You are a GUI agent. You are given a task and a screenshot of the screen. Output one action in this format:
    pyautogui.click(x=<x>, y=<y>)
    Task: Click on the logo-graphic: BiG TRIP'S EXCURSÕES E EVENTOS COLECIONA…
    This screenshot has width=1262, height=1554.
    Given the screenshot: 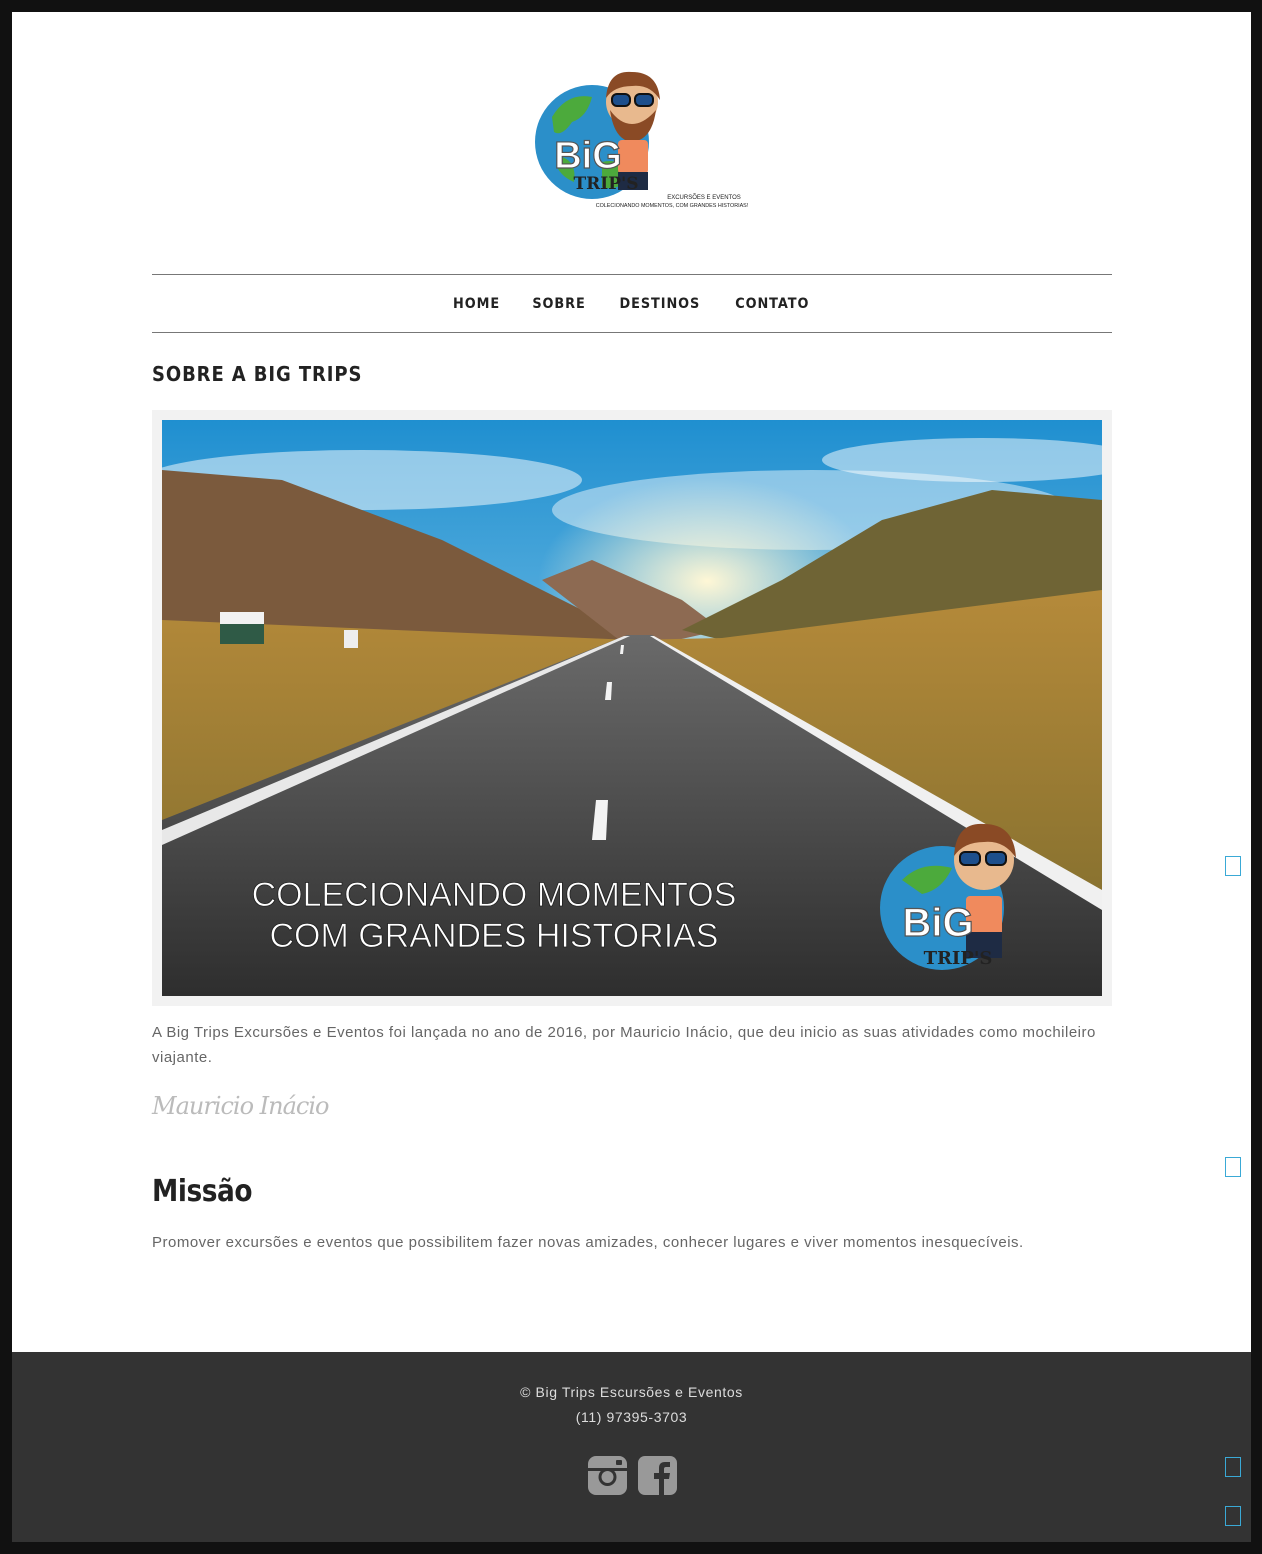 What is the action you would take?
    pyautogui.click(x=642, y=140)
    